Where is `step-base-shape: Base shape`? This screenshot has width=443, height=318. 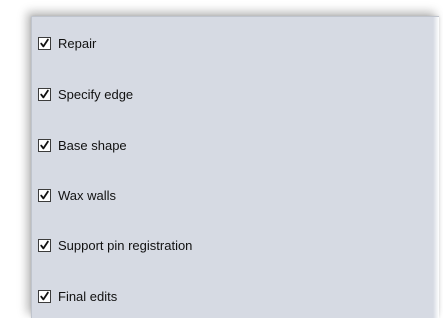
step-base-shape: Base shape is located at coordinates (82, 145).